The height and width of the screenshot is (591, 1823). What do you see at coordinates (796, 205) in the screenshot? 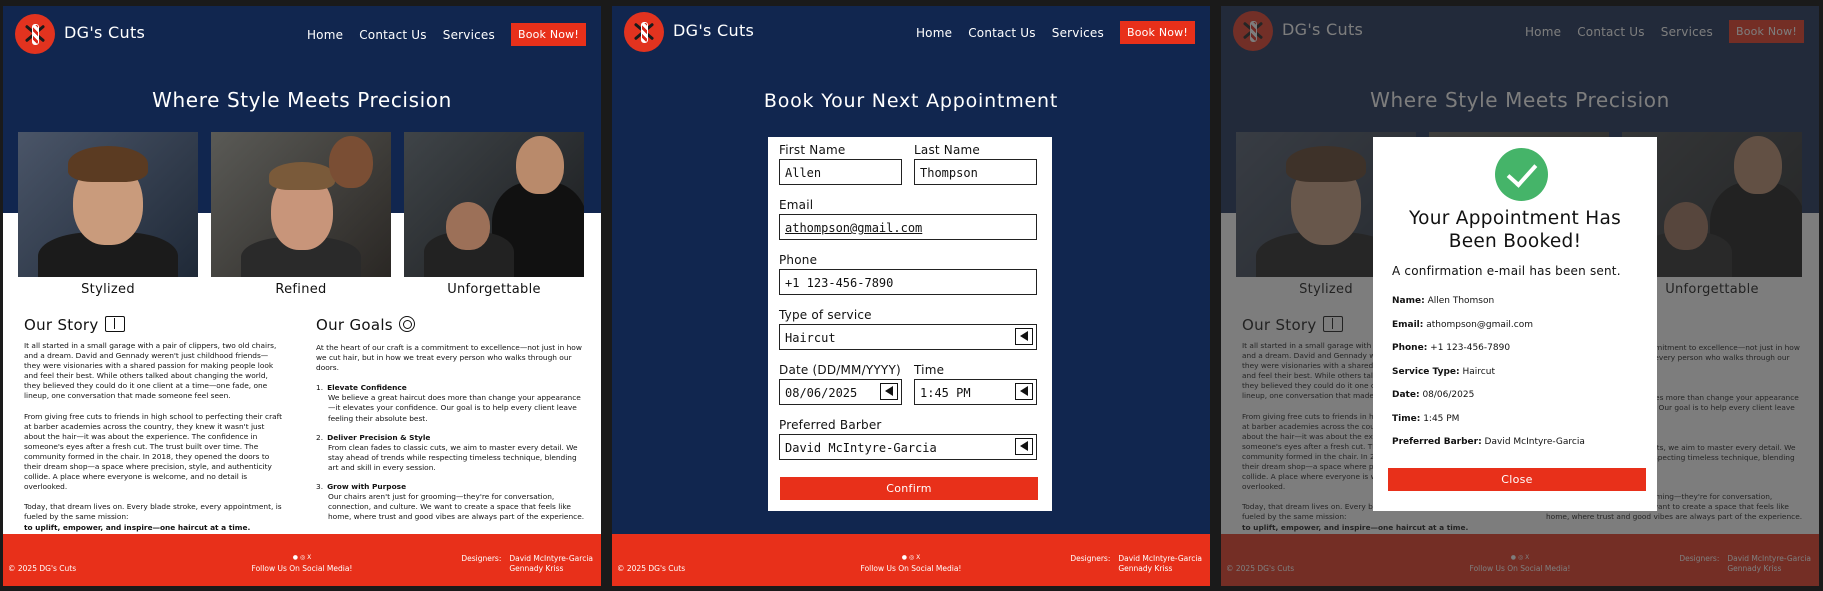
I see `email-label: Email` at bounding box center [796, 205].